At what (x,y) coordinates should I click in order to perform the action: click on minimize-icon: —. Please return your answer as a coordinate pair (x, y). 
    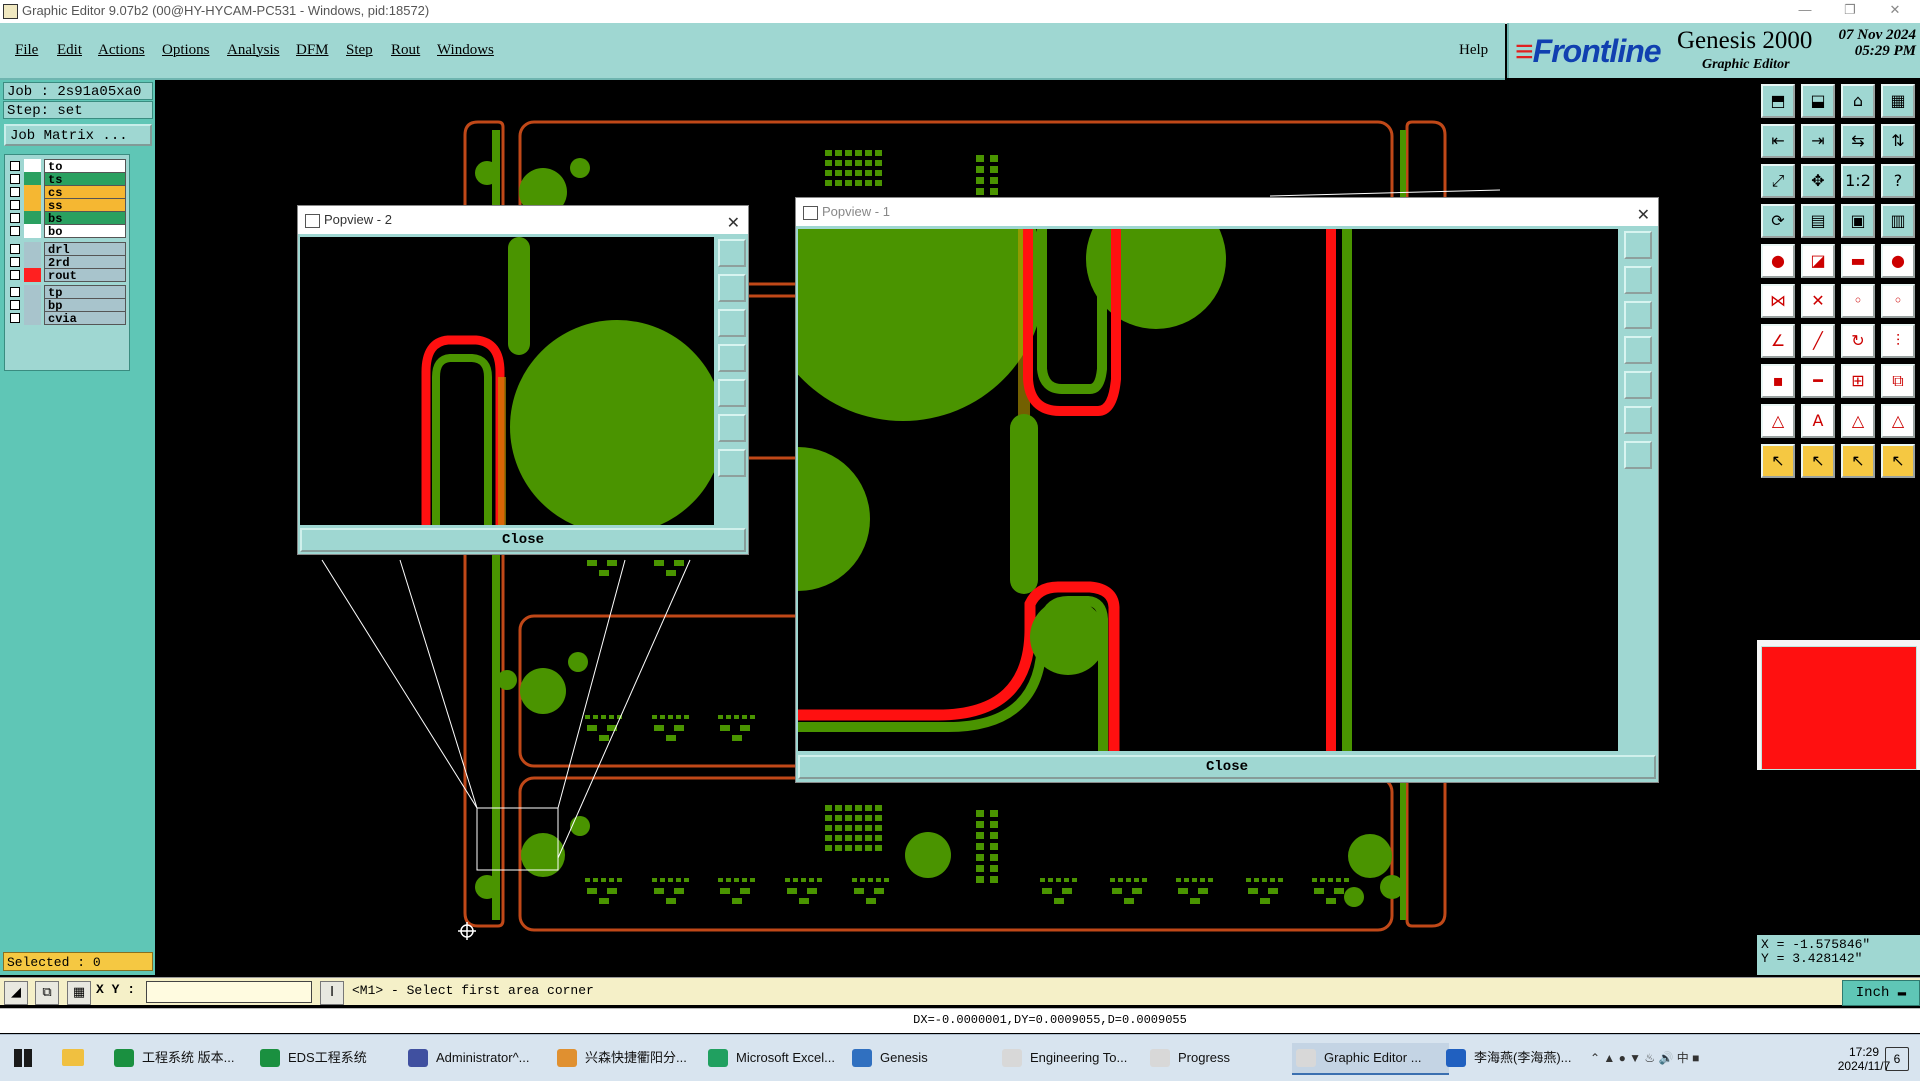
    Looking at the image, I should click on (1805, 9).